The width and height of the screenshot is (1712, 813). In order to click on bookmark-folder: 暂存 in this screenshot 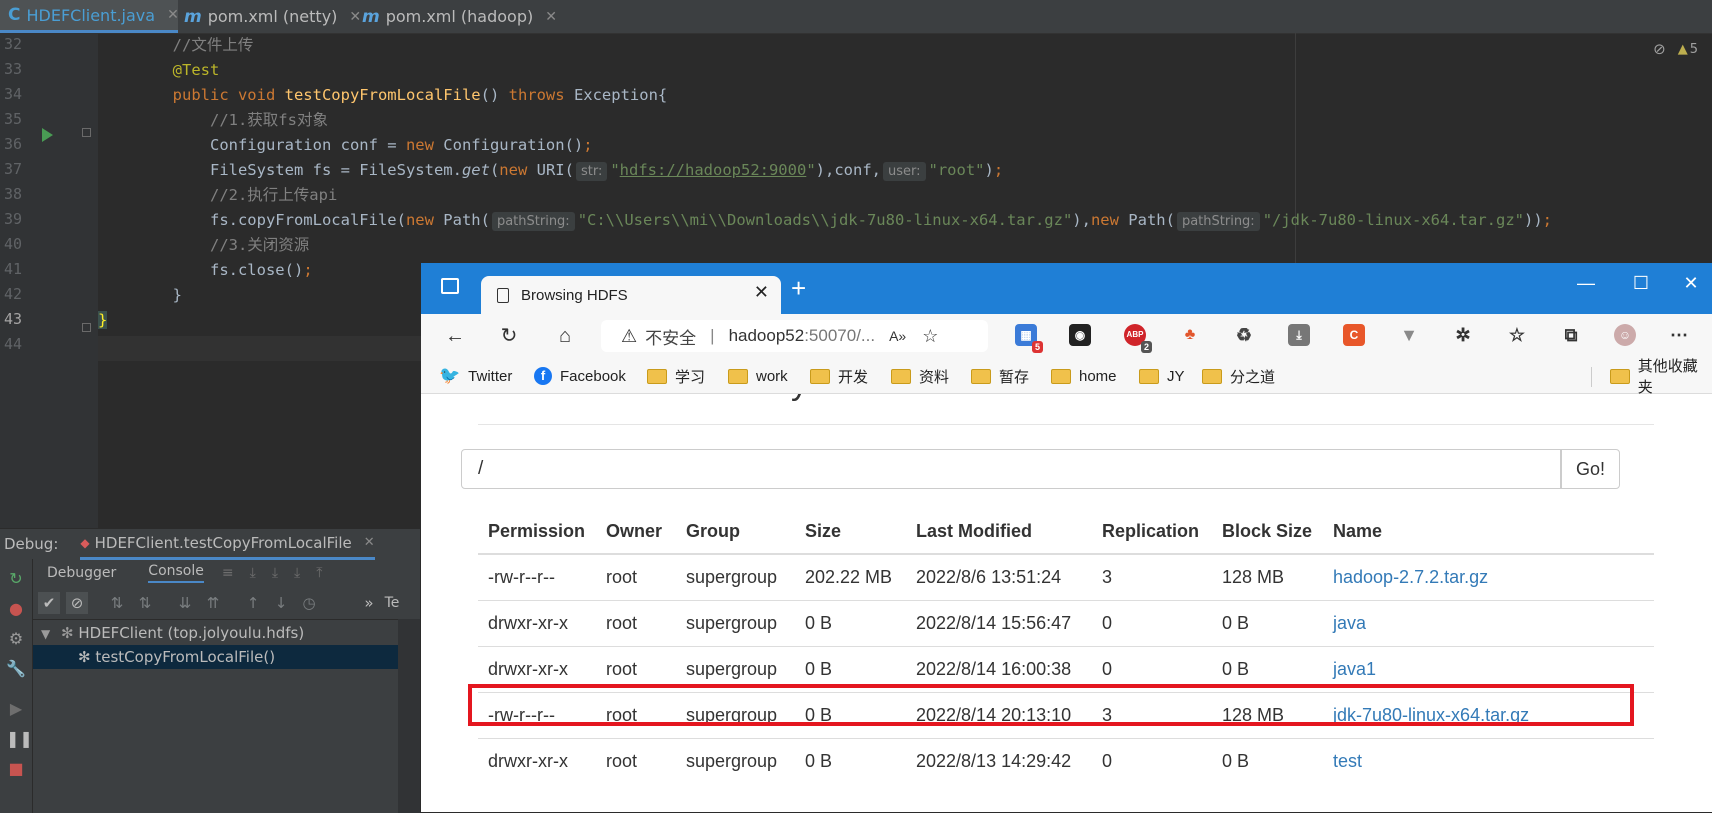, I will do `click(1000, 376)`.